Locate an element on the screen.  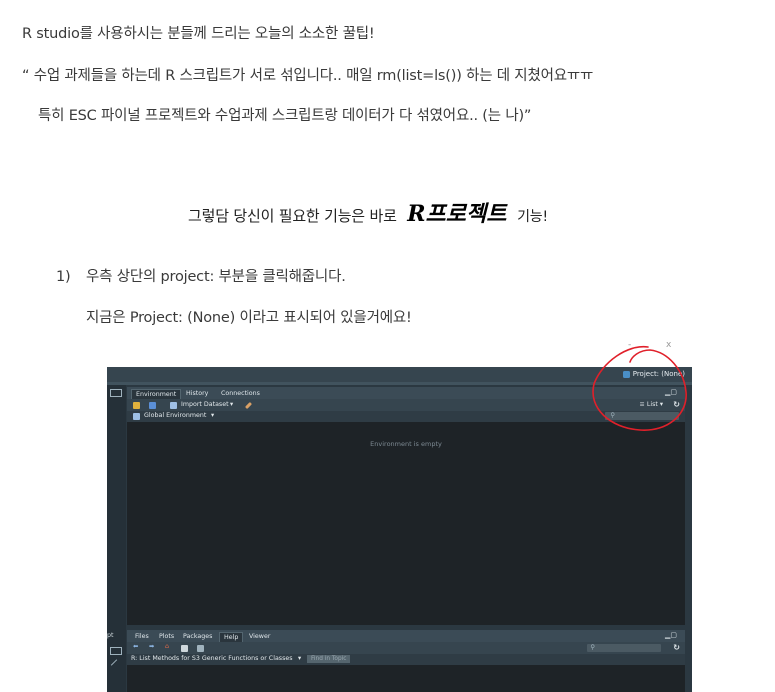
list-view-toggle: ≡ List ▾ is located at coordinates (651, 404).